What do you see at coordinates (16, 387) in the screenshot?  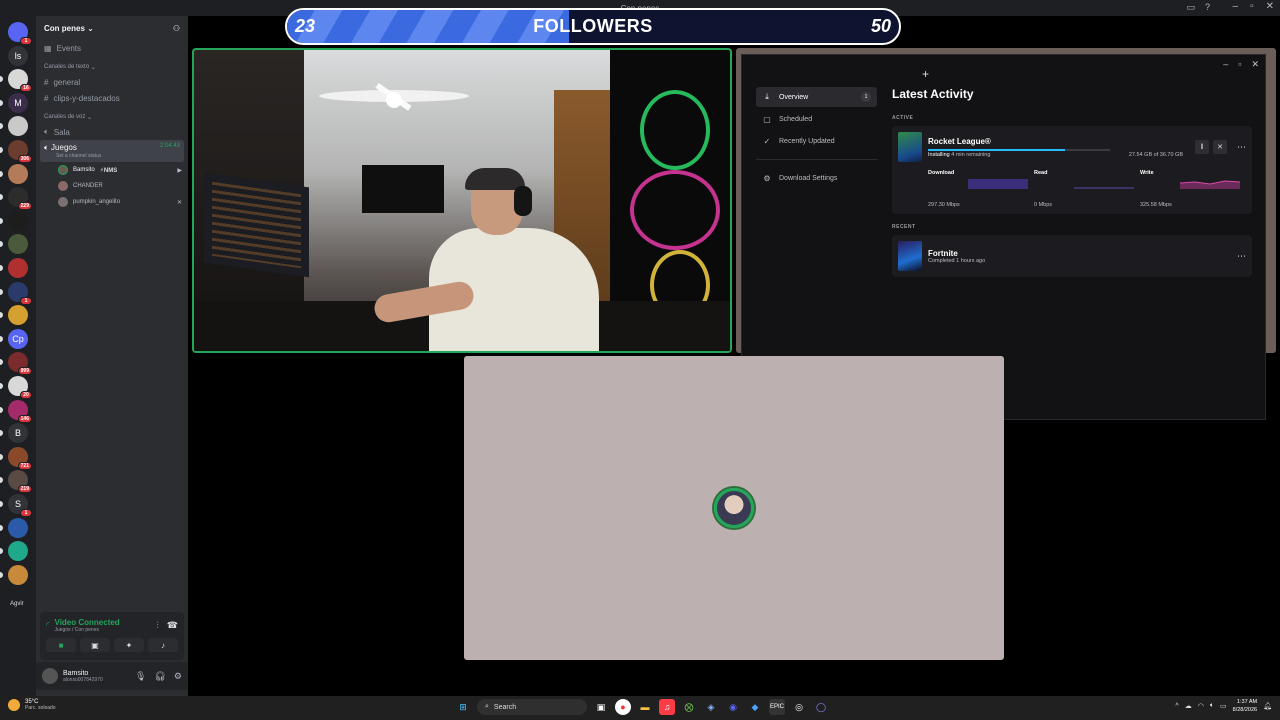 I see `server-icon: 20` at bounding box center [16, 387].